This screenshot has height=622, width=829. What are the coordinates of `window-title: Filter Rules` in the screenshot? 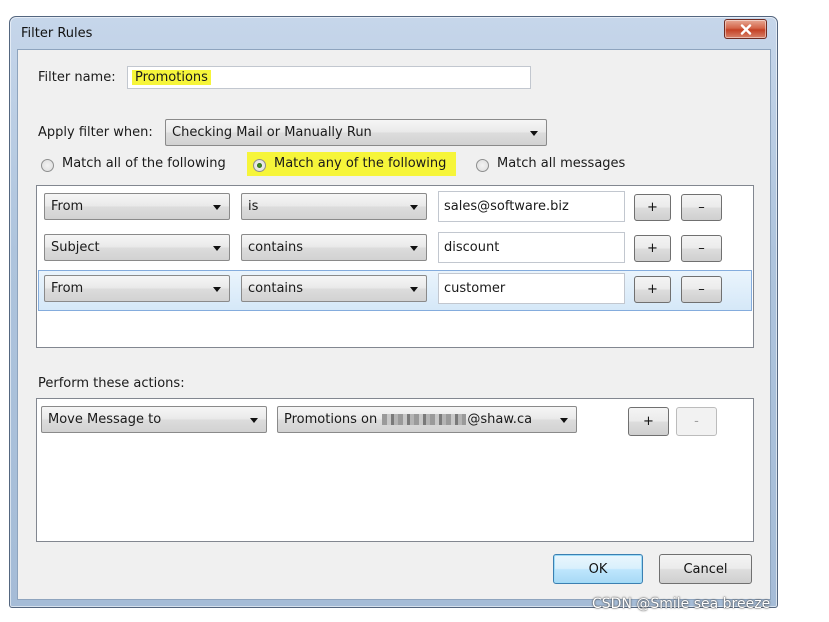 It's located at (57, 33).